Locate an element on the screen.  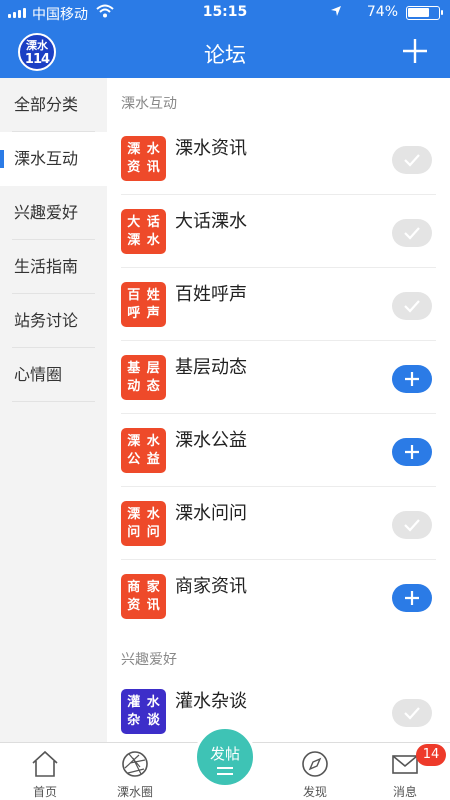
forum-row: 溧水资讯溧水资讯 is located at coordinates (278, 158).